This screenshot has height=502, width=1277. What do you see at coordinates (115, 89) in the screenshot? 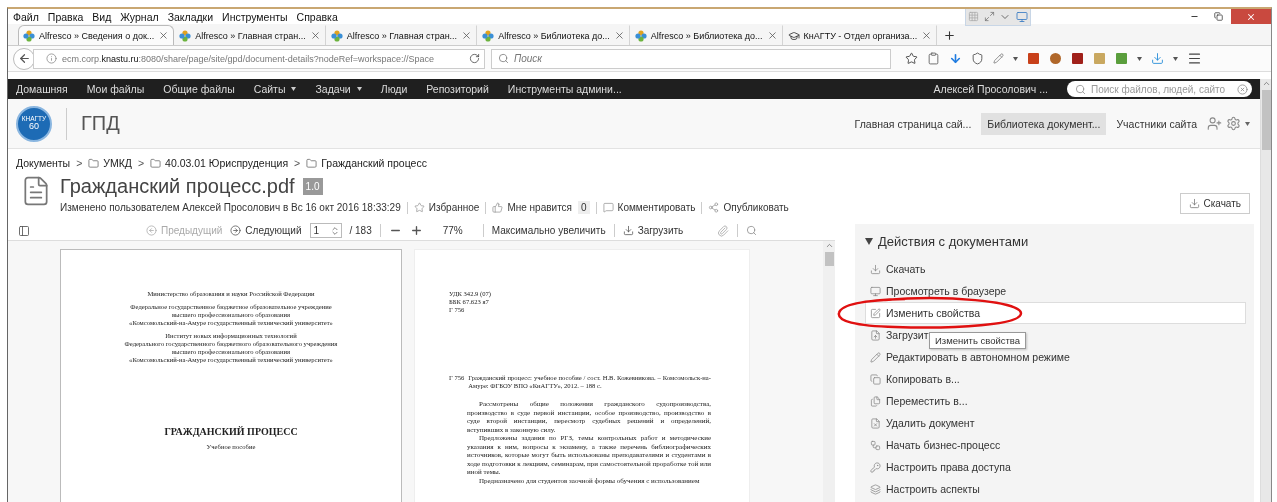
I see `nav-item: Мои файлы` at bounding box center [115, 89].